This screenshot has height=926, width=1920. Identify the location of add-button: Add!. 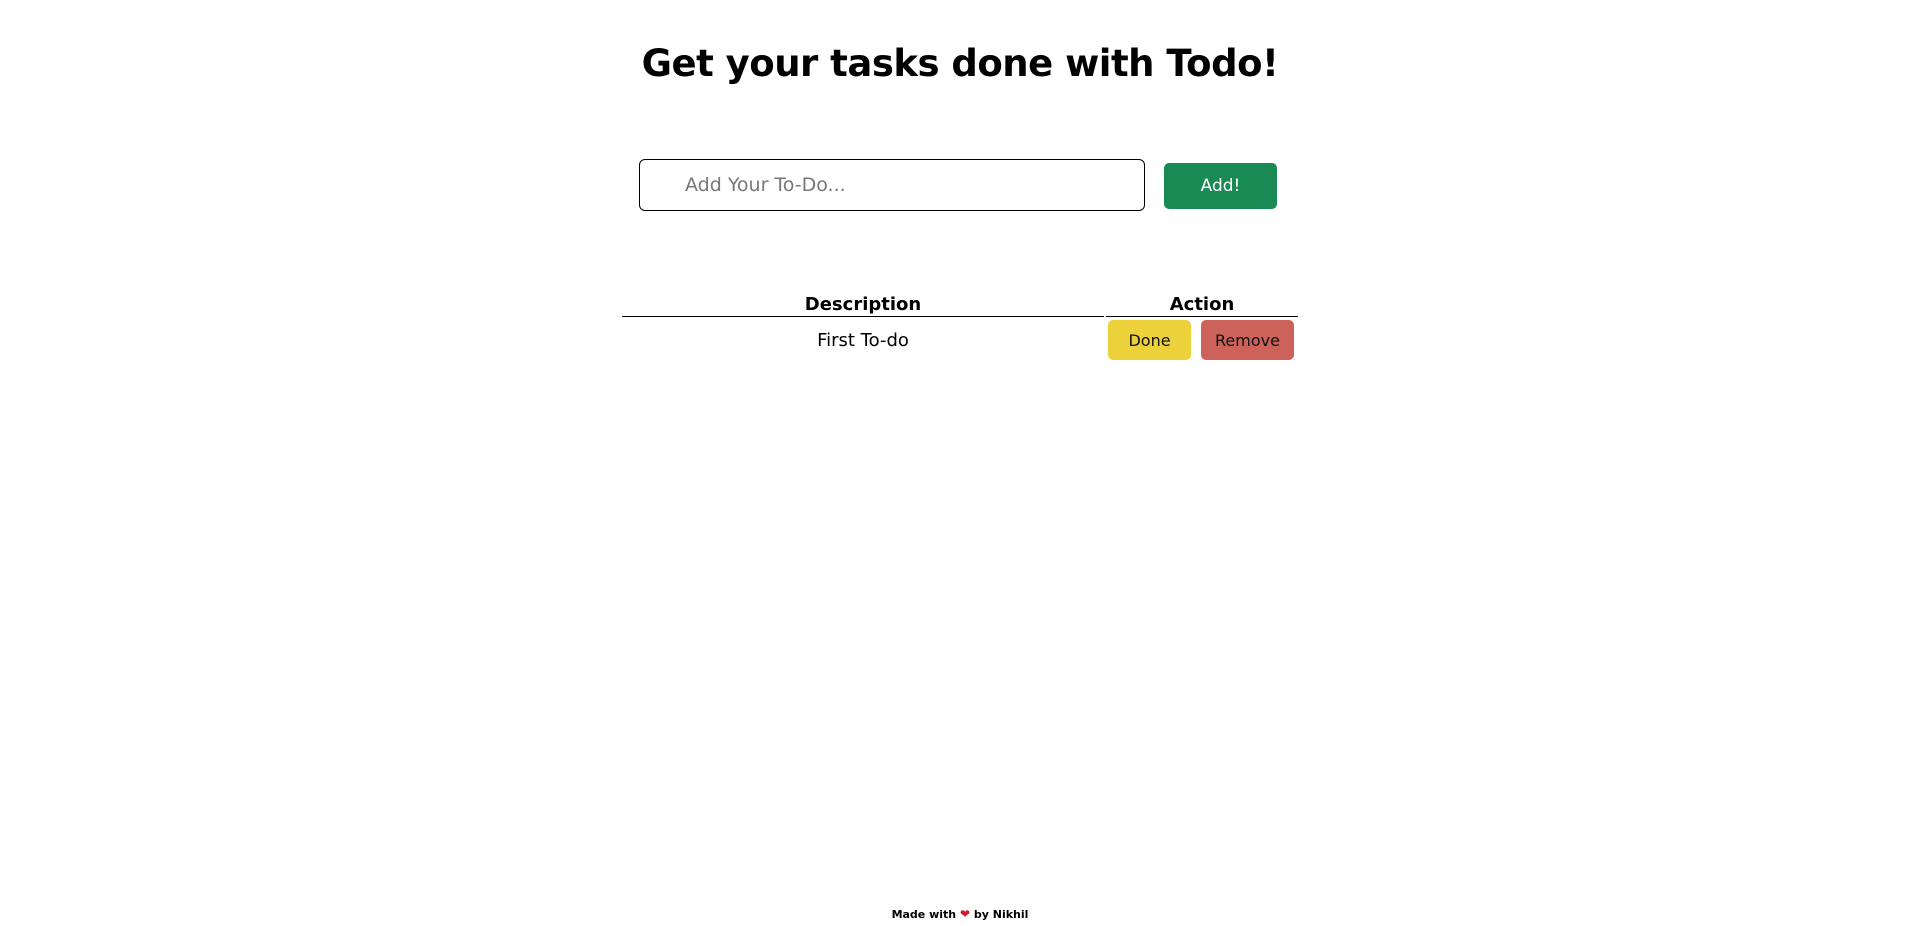
(1220, 186).